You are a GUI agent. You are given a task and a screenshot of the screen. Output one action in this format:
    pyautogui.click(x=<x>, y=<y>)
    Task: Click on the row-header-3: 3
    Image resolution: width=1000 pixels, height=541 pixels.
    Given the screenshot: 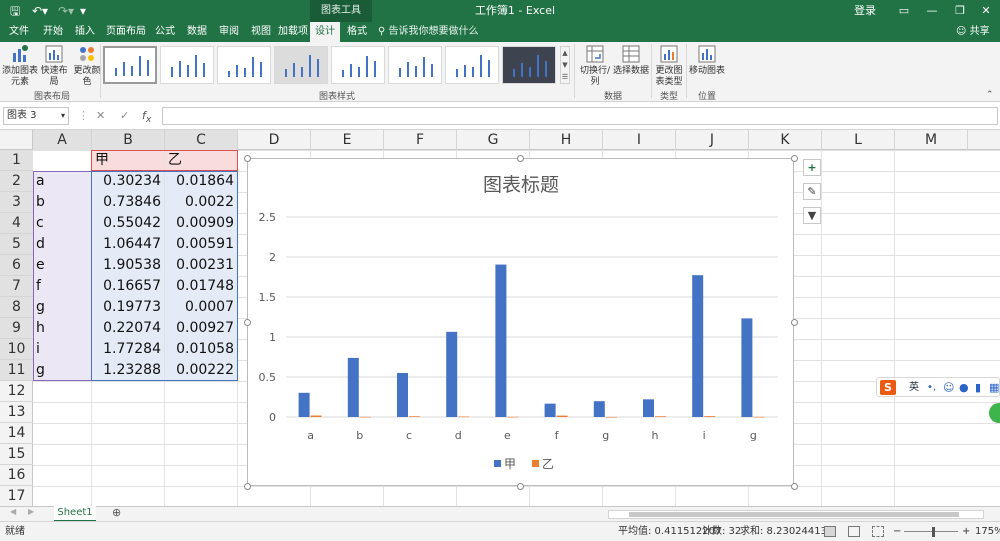 What is the action you would take?
    pyautogui.click(x=16, y=202)
    